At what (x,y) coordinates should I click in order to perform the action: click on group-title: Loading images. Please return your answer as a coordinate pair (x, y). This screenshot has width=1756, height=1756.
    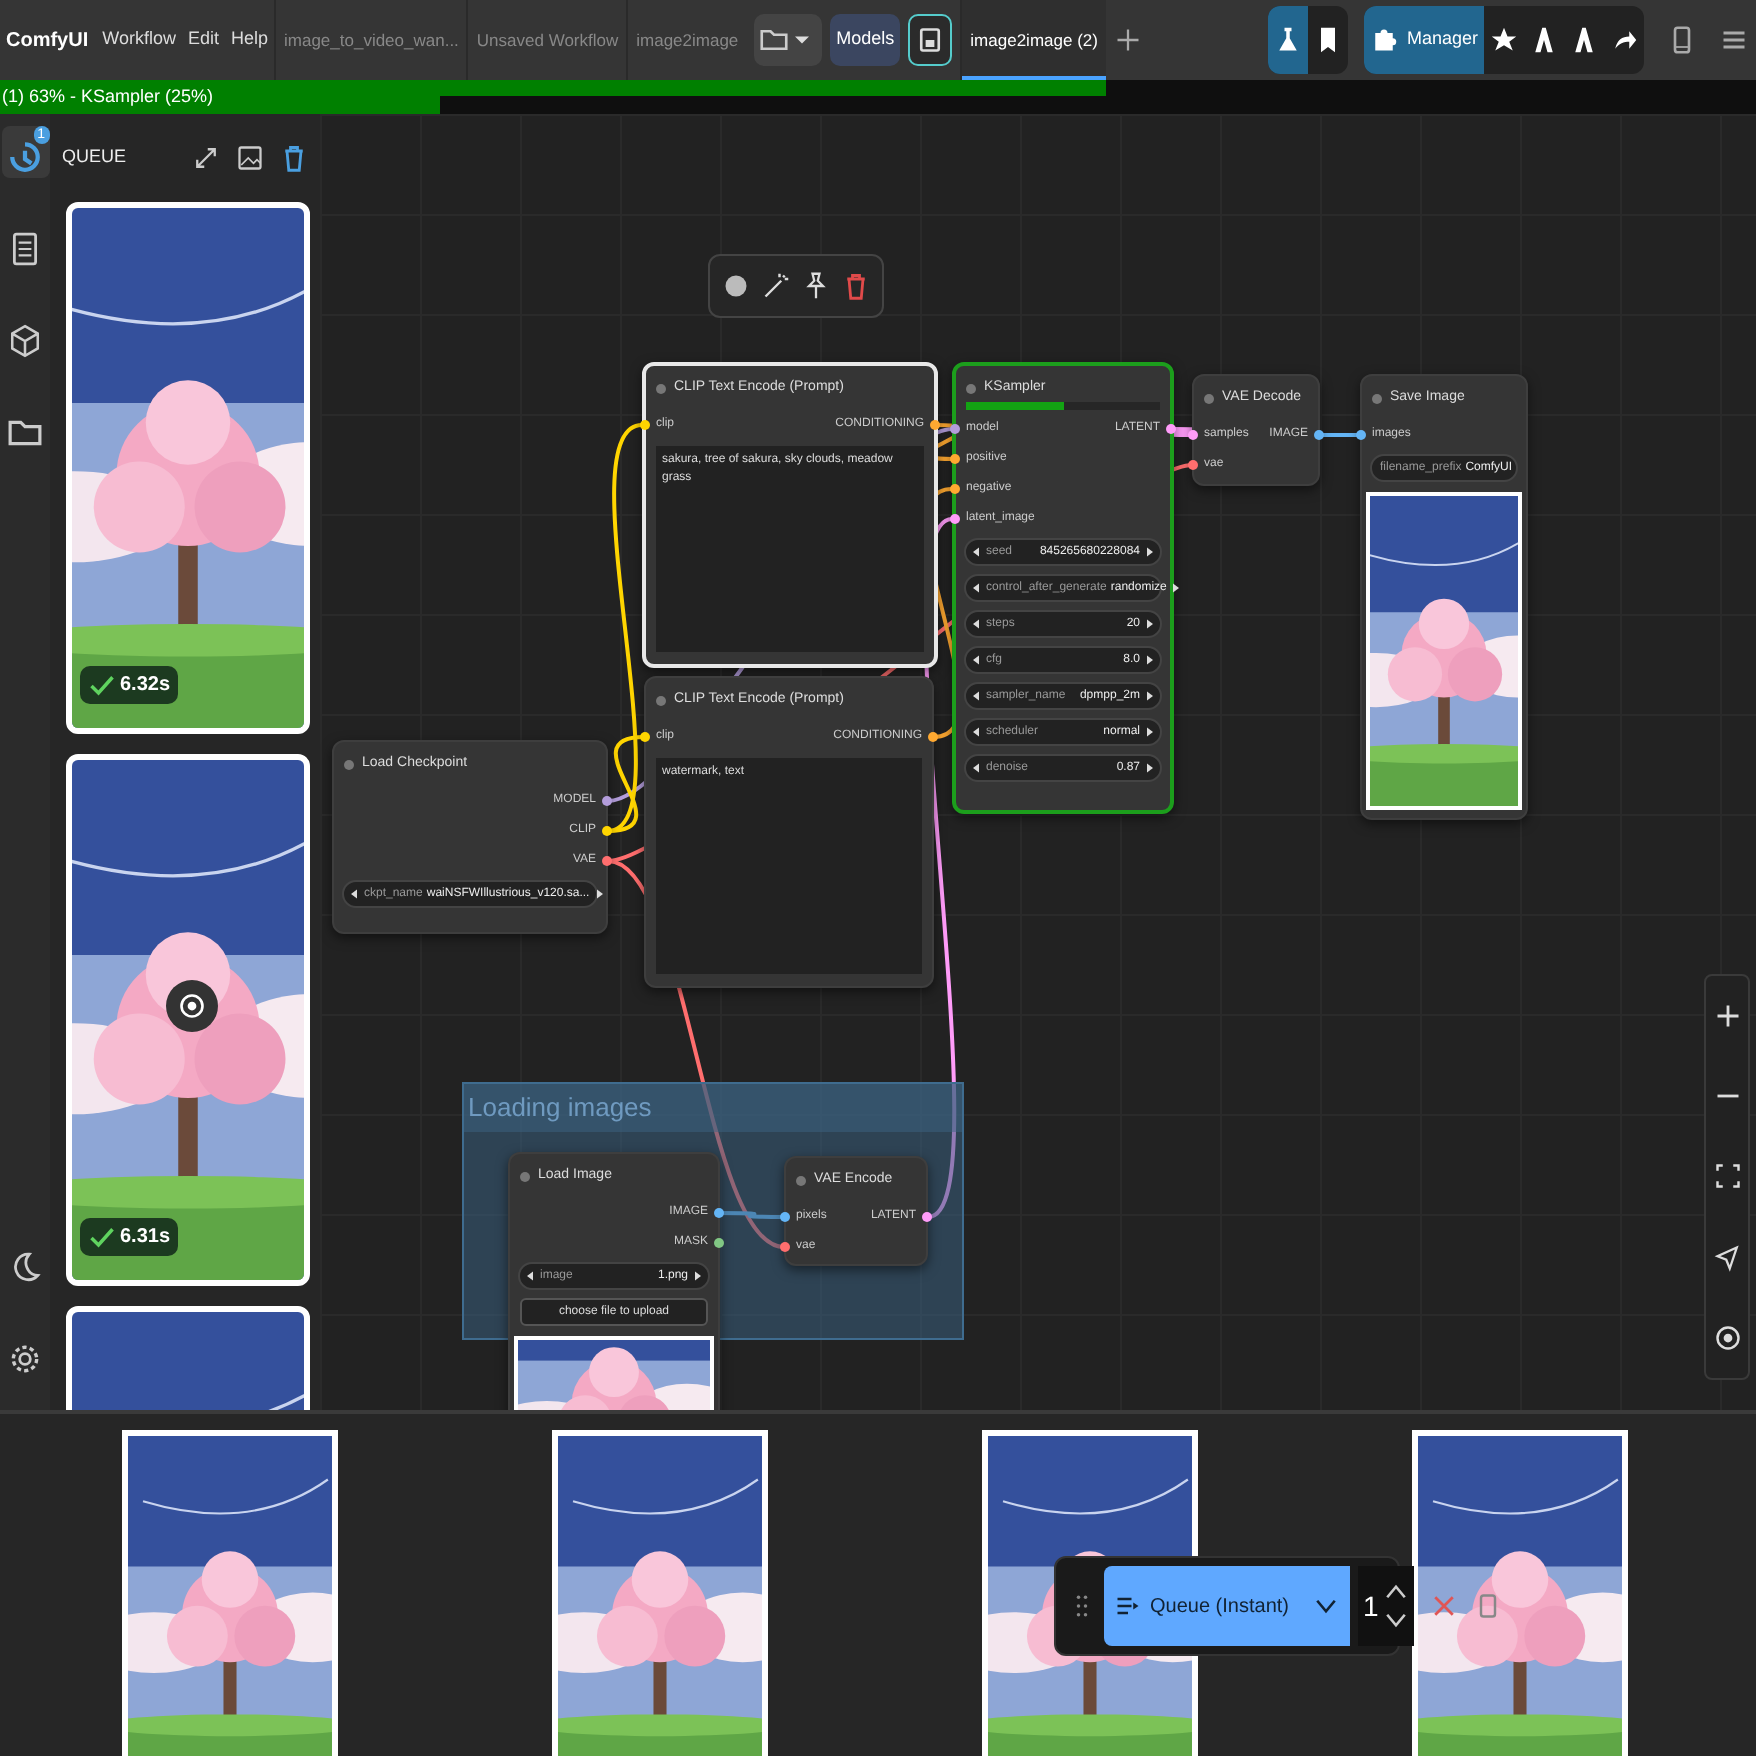
    Looking at the image, I should click on (713, 1107).